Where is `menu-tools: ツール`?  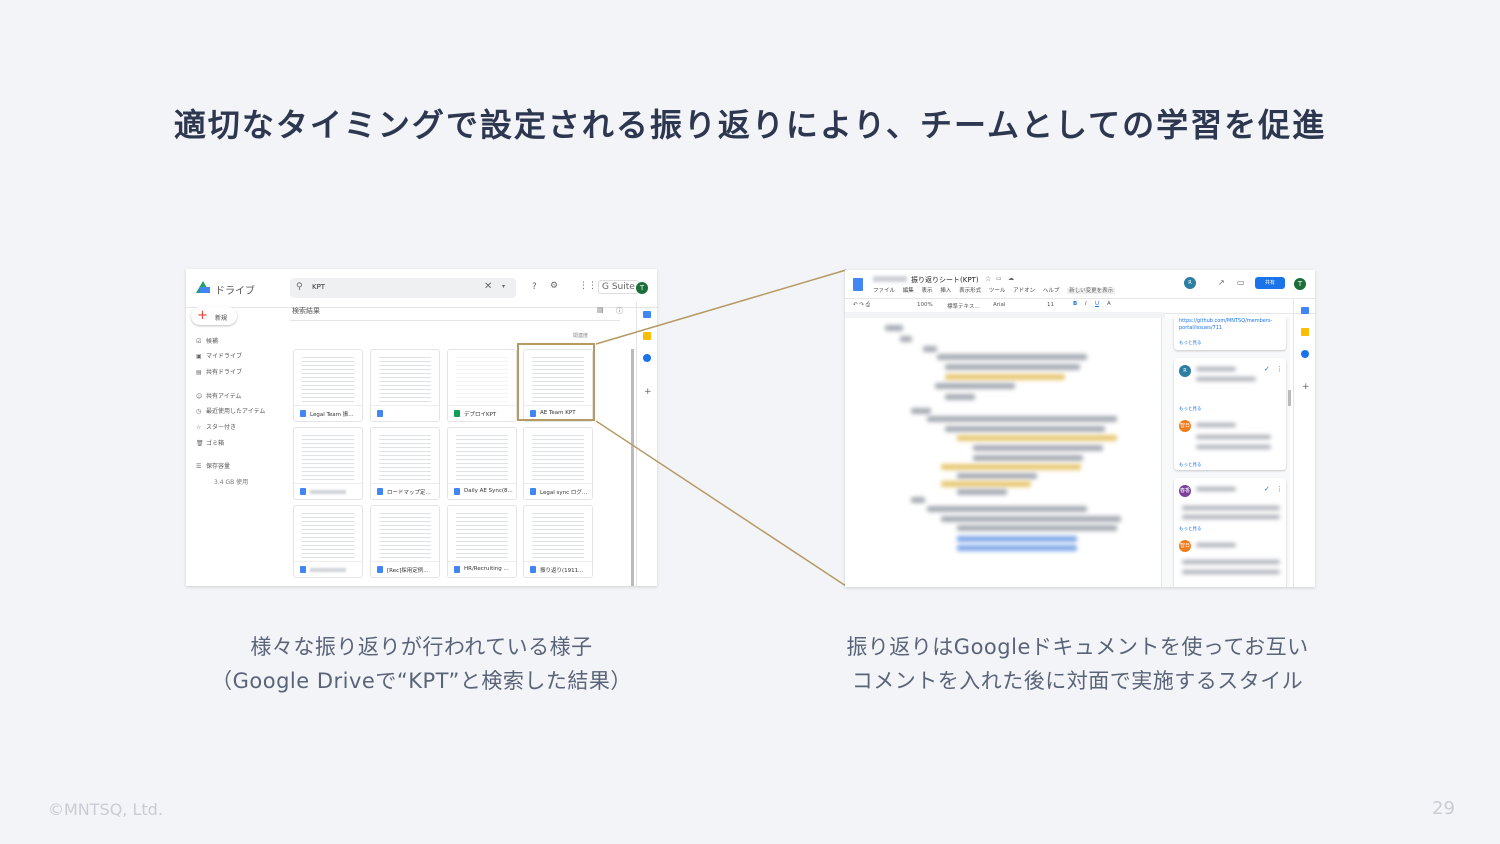
menu-tools: ツール is located at coordinates (997, 291).